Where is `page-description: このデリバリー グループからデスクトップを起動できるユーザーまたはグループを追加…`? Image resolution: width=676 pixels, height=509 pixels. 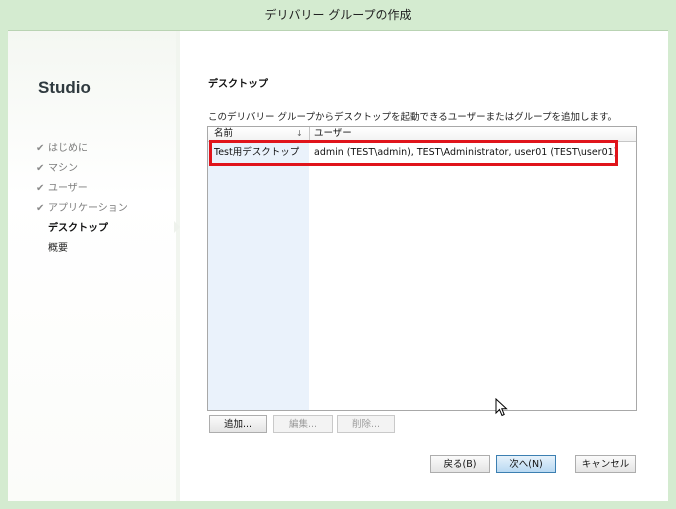
page-description: このデリバリー グループからデスクトップを起動できるユーザーまたはグループを追加… is located at coordinates (413, 117).